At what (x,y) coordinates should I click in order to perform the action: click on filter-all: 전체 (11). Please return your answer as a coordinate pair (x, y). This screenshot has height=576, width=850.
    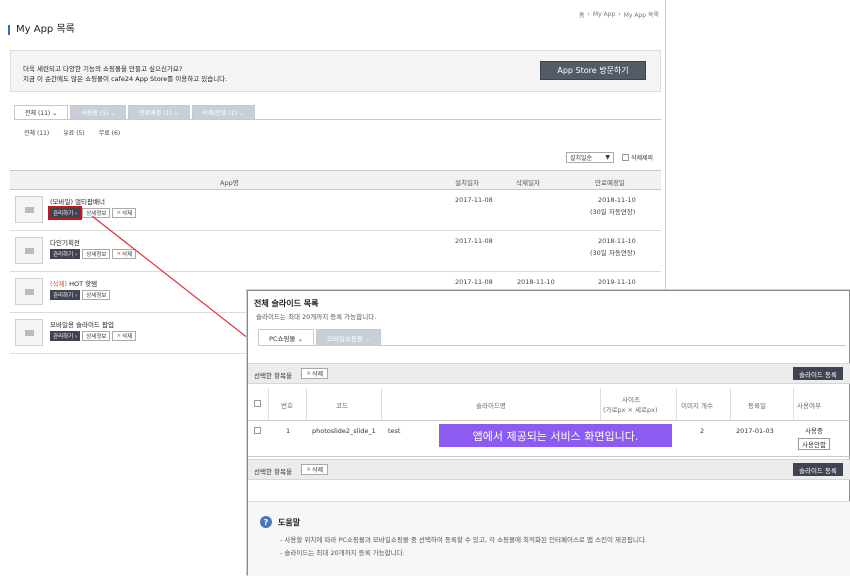
    Looking at the image, I should click on (36, 132).